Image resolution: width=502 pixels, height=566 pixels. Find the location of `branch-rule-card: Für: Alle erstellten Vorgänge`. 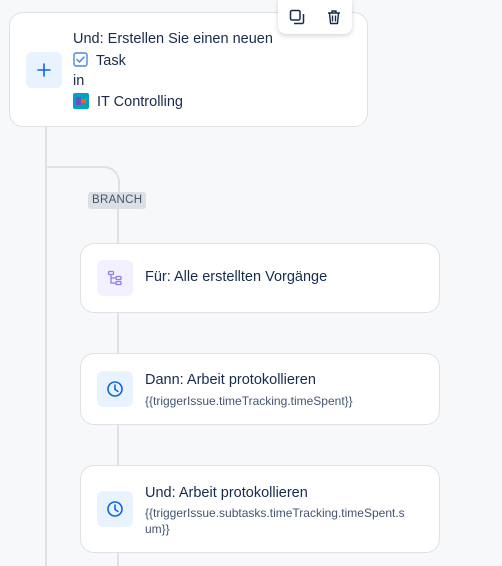

branch-rule-card: Für: Alle erstellten Vorgänge is located at coordinates (260, 278).